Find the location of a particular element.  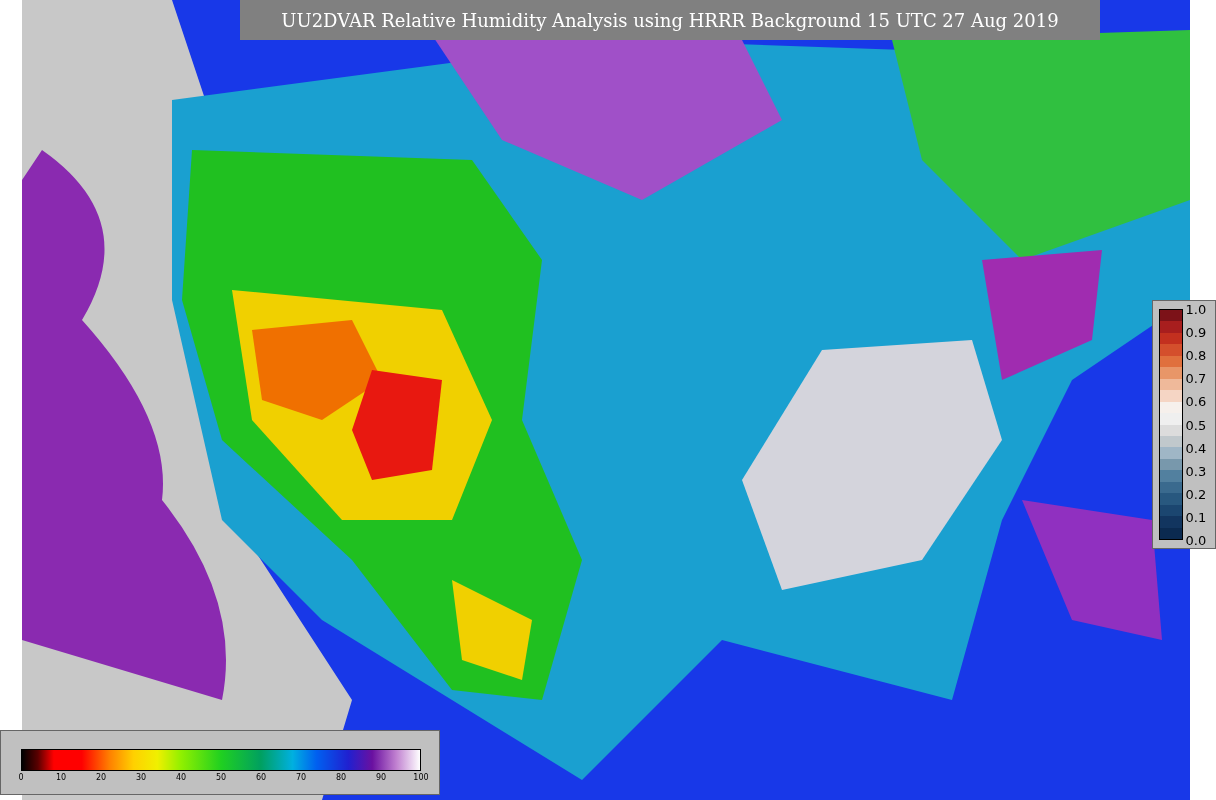

colorbar-tick-label: 0.8 is located at coordinates (1196, 355).